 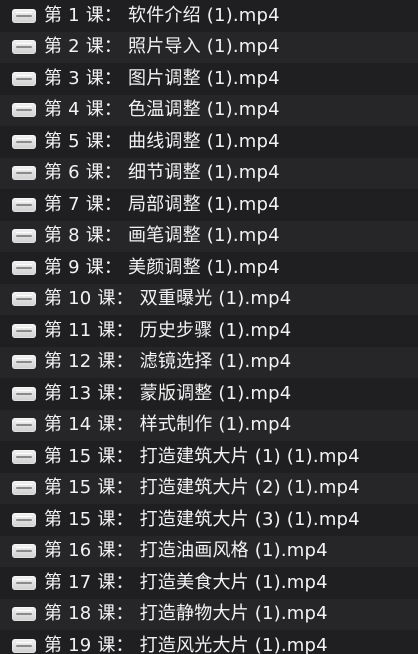 What do you see at coordinates (162, 267) in the screenshot?
I see `file-name: 第 9 课： 美颜调整 (1).mp4` at bounding box center [162, 267].